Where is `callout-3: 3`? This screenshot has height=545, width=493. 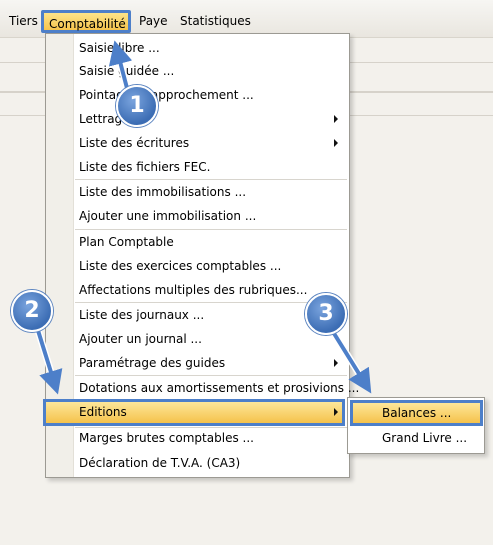
callout-3: 3 is located at coordinates (326, 314).